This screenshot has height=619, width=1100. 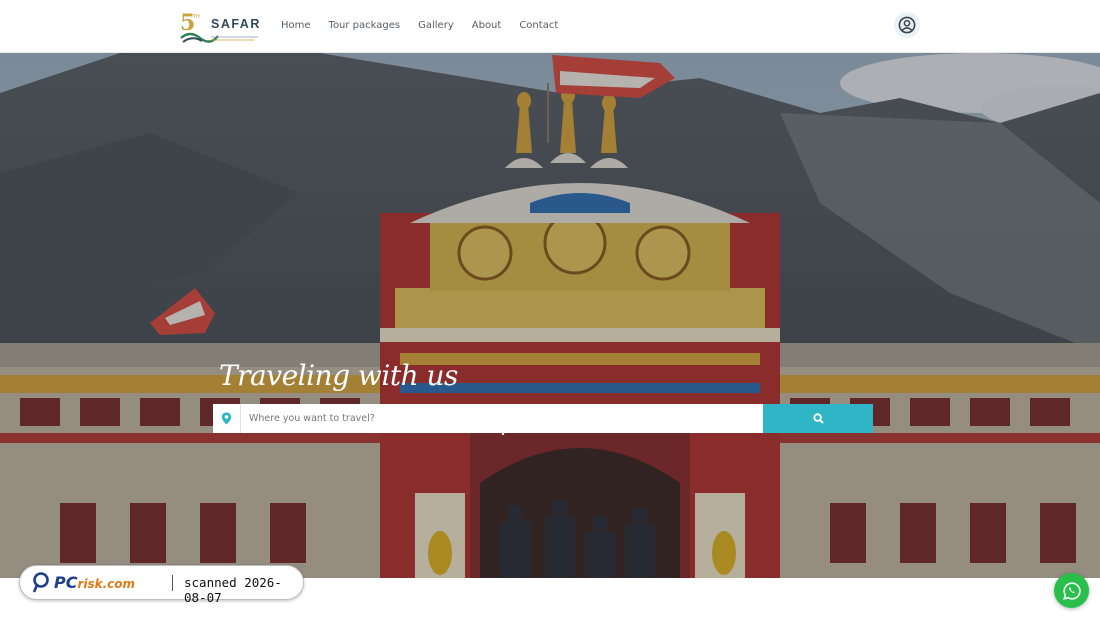 I want to click on destination-search, so click(x=543, y=418).